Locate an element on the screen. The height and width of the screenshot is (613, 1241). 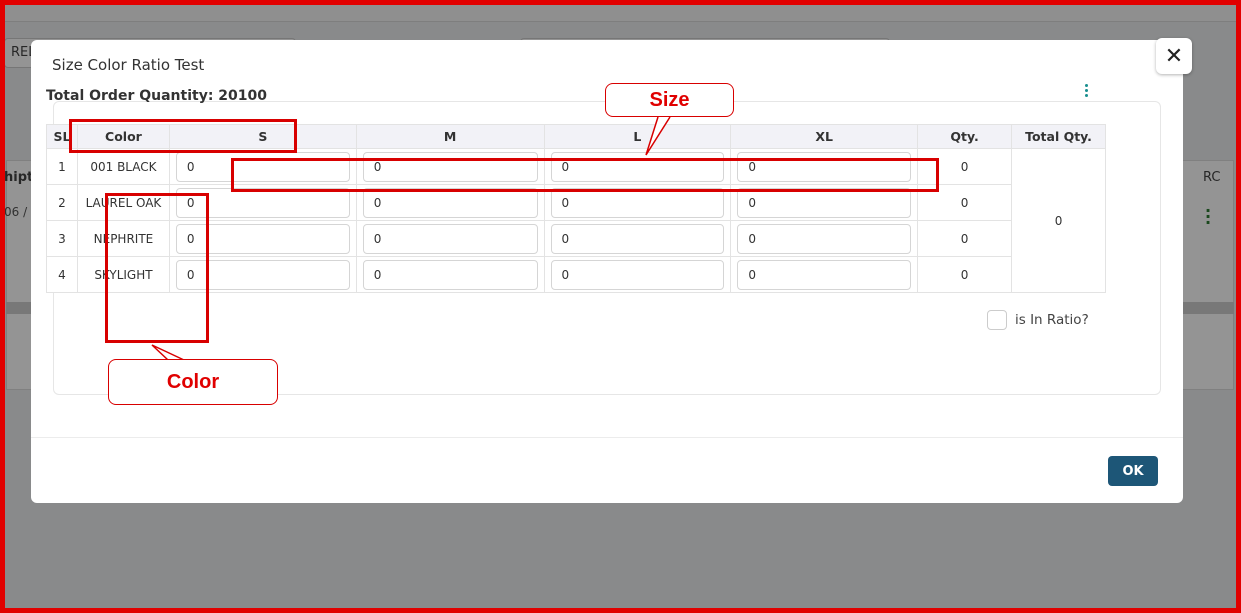
color-callout-pointer is located at coordinates (168, 352).